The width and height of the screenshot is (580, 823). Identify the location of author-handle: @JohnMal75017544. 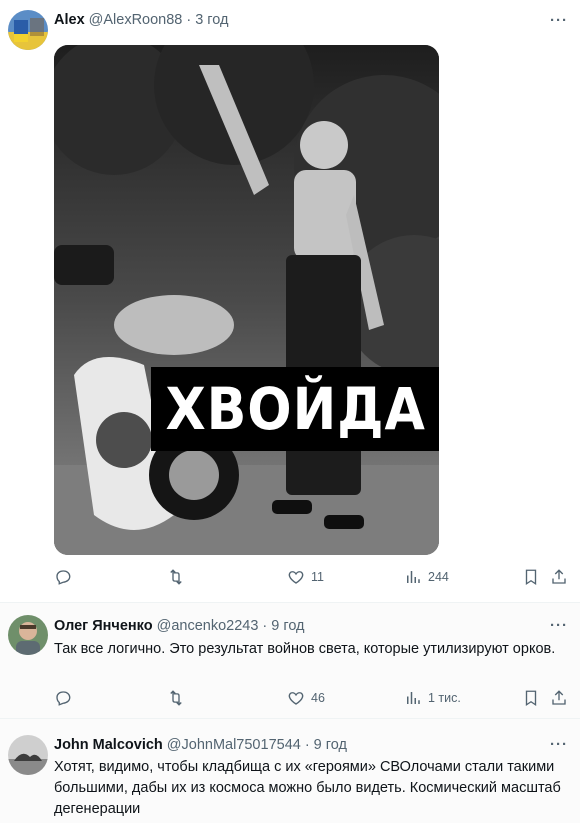
(234, 745).